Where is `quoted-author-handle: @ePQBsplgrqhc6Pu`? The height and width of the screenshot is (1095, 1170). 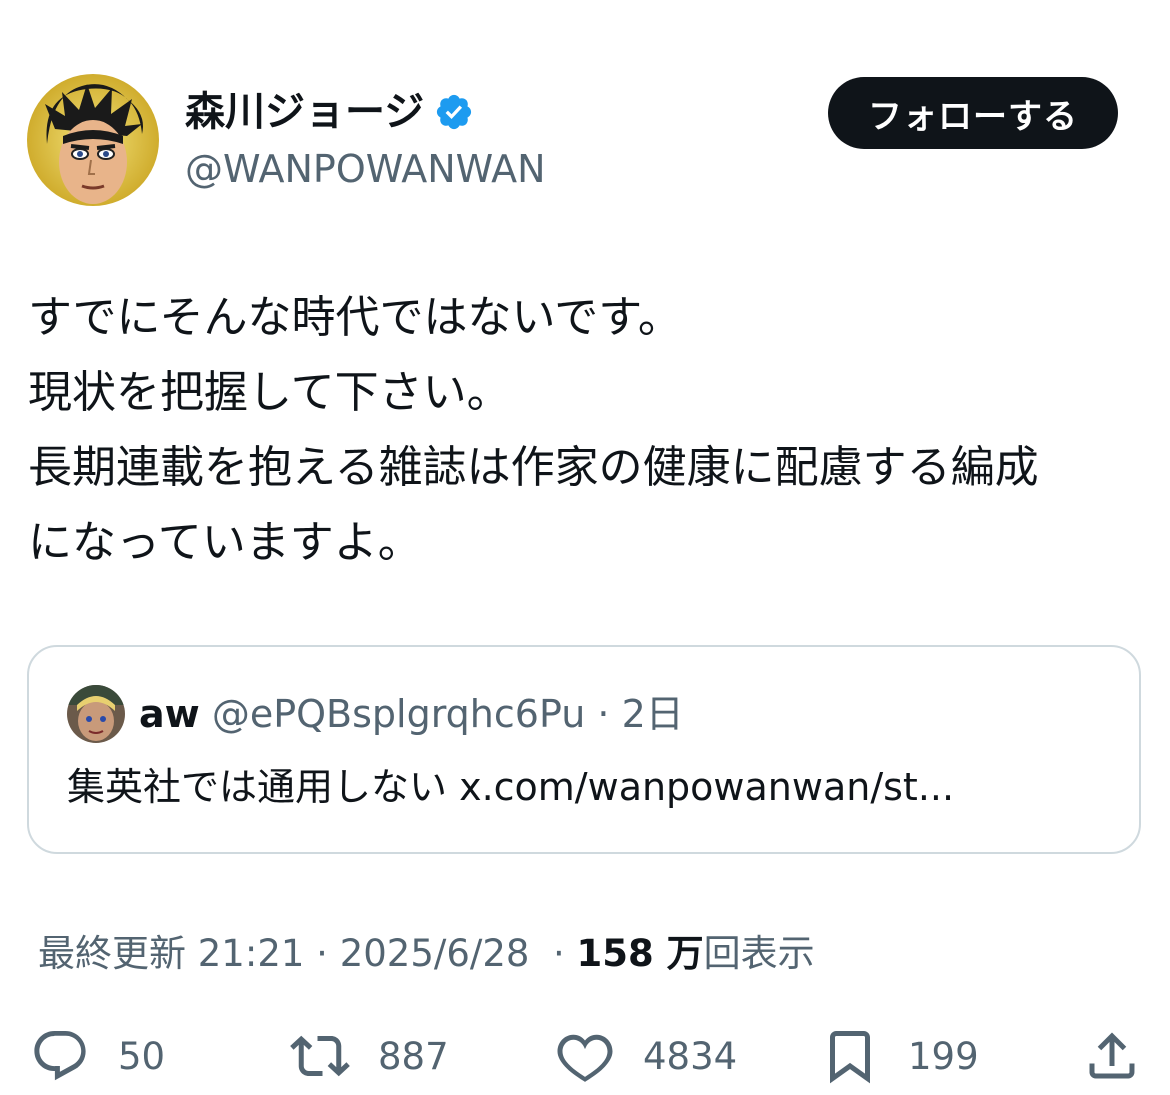 quoted-author-handle: @ePQBsplgrqhc6Pu is located at coordinates (398, 714).